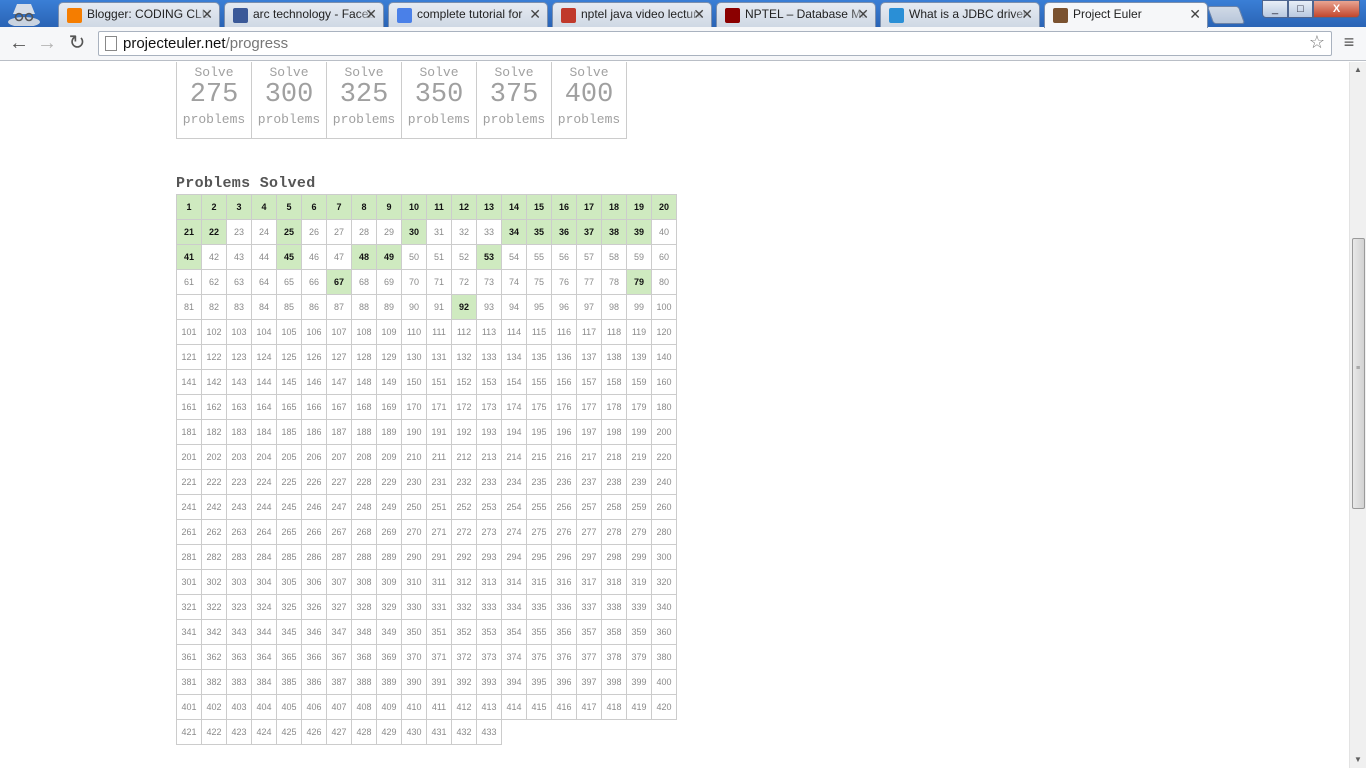  I want to click on problem-cell: 84, so click(264, 307).